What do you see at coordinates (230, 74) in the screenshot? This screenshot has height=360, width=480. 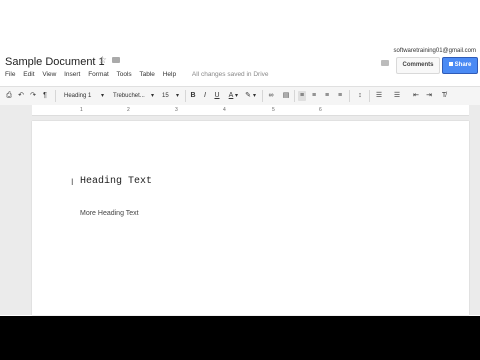 I see `save-status: All changes saved in Drive` at bounding box center [230, 74].